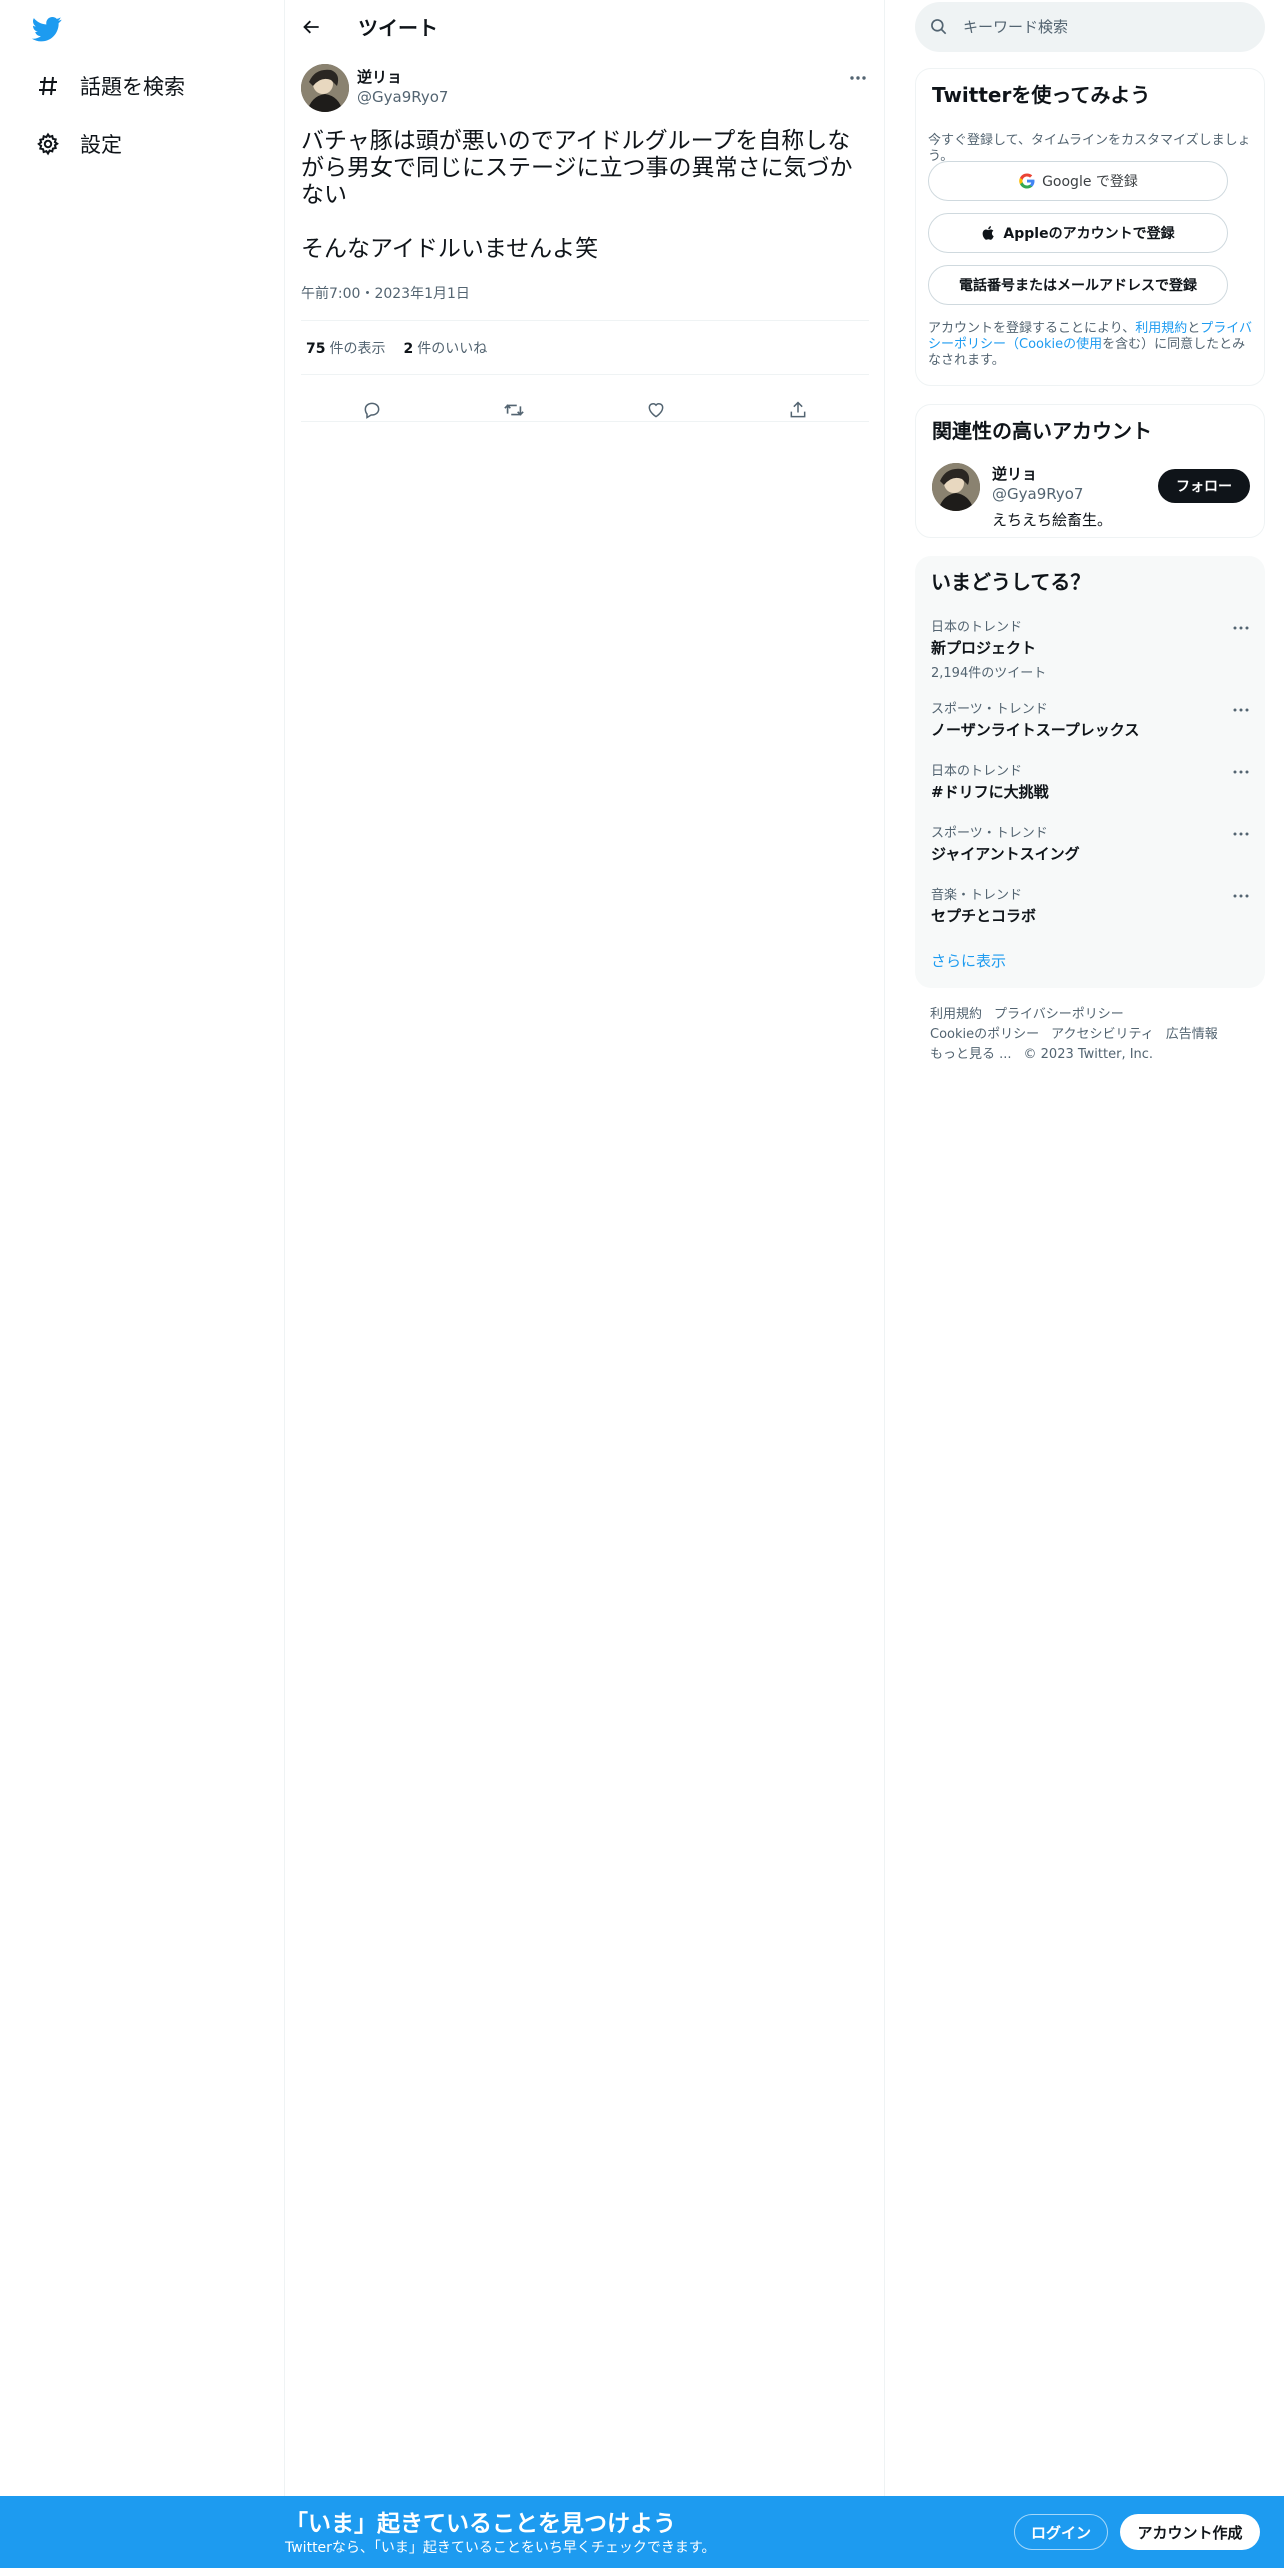  I want to click on trend-name: ノーザンライトスープレックス, so click(1035, 730).